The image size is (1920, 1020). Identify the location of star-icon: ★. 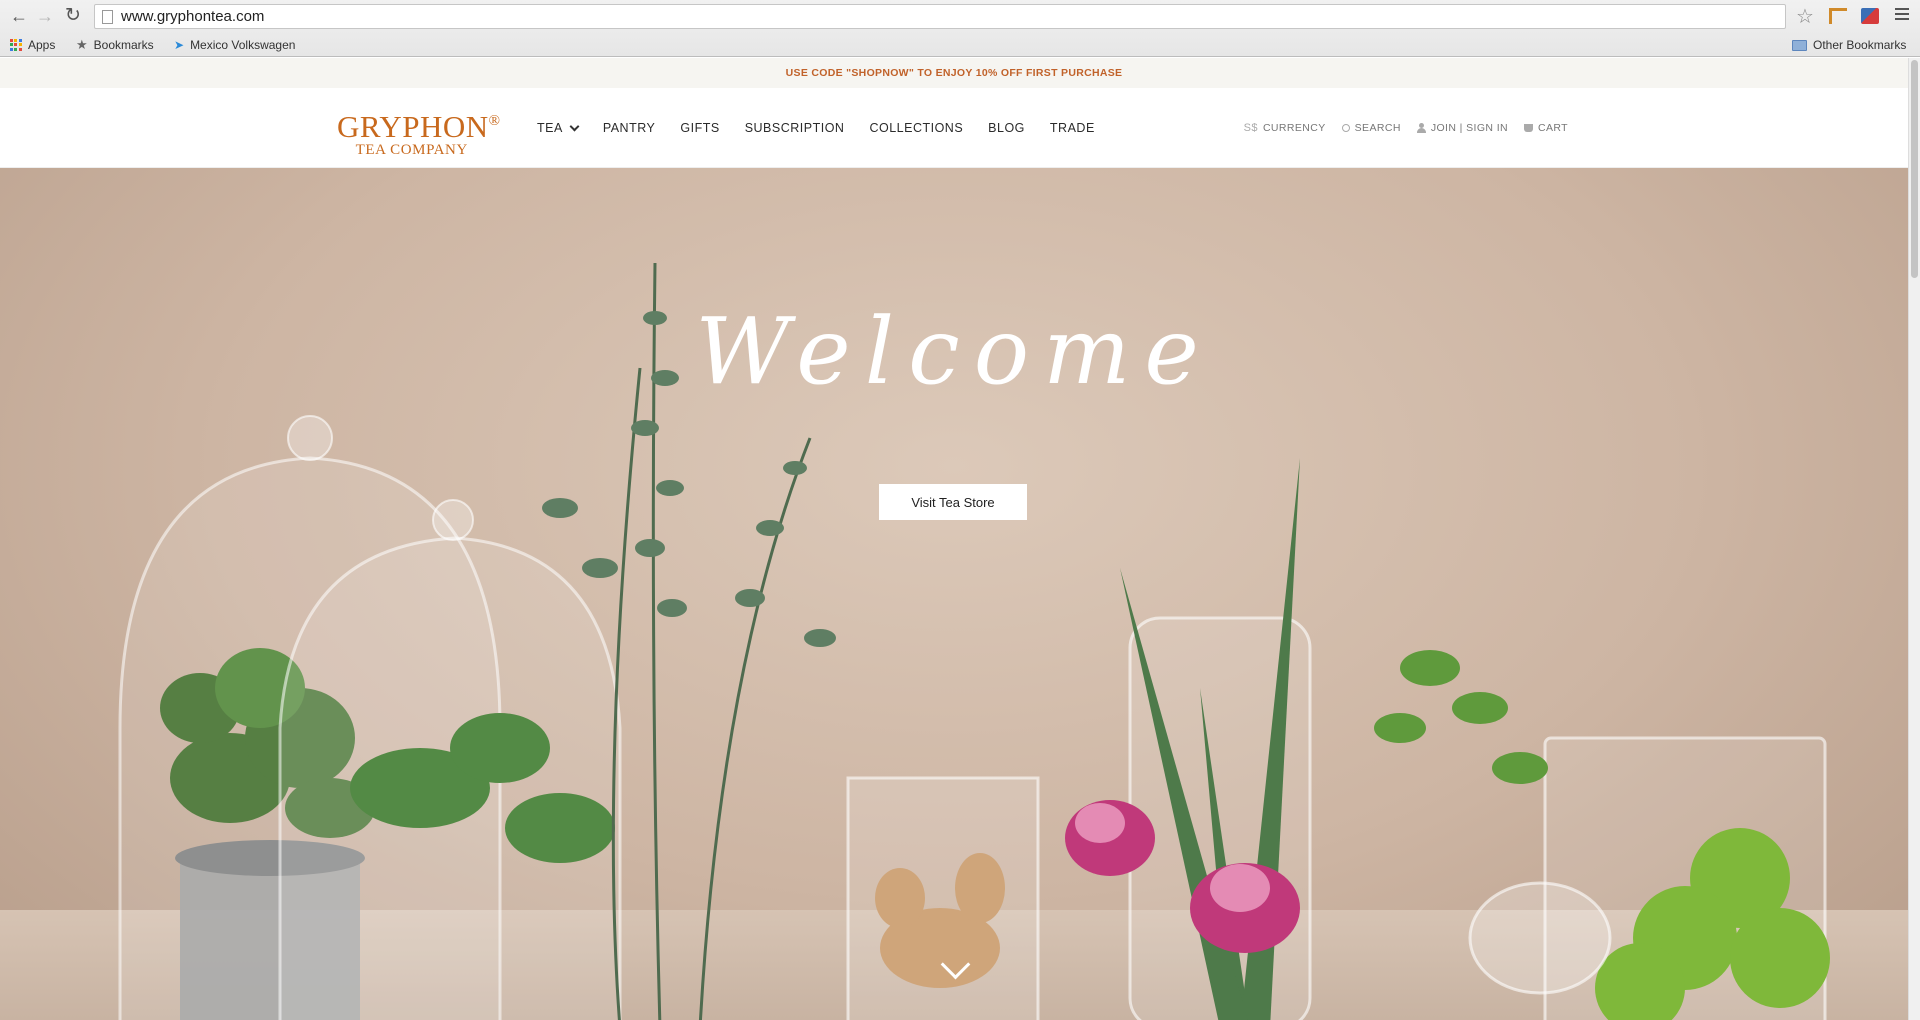
(82, 44).